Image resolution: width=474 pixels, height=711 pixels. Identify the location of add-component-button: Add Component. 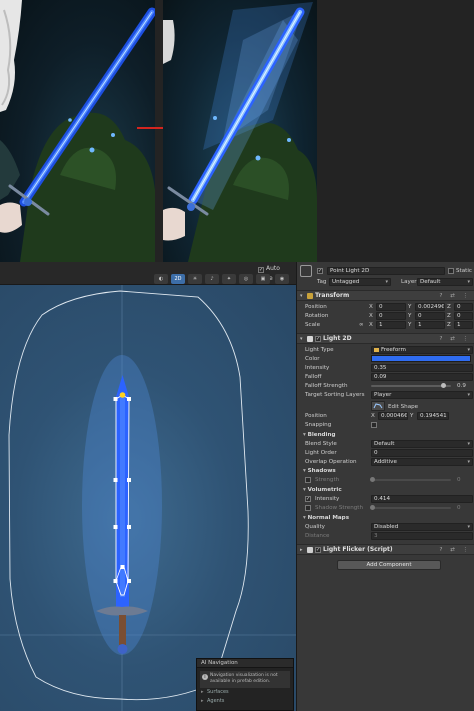
(389, 565).